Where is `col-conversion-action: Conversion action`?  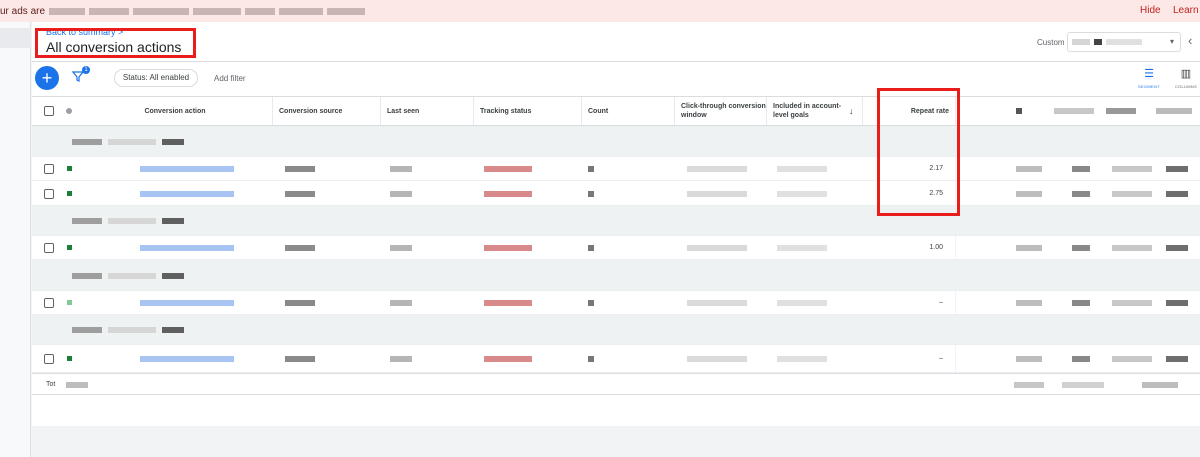
col-conversion-action: Conversion action is located at coordinates (175, 111).